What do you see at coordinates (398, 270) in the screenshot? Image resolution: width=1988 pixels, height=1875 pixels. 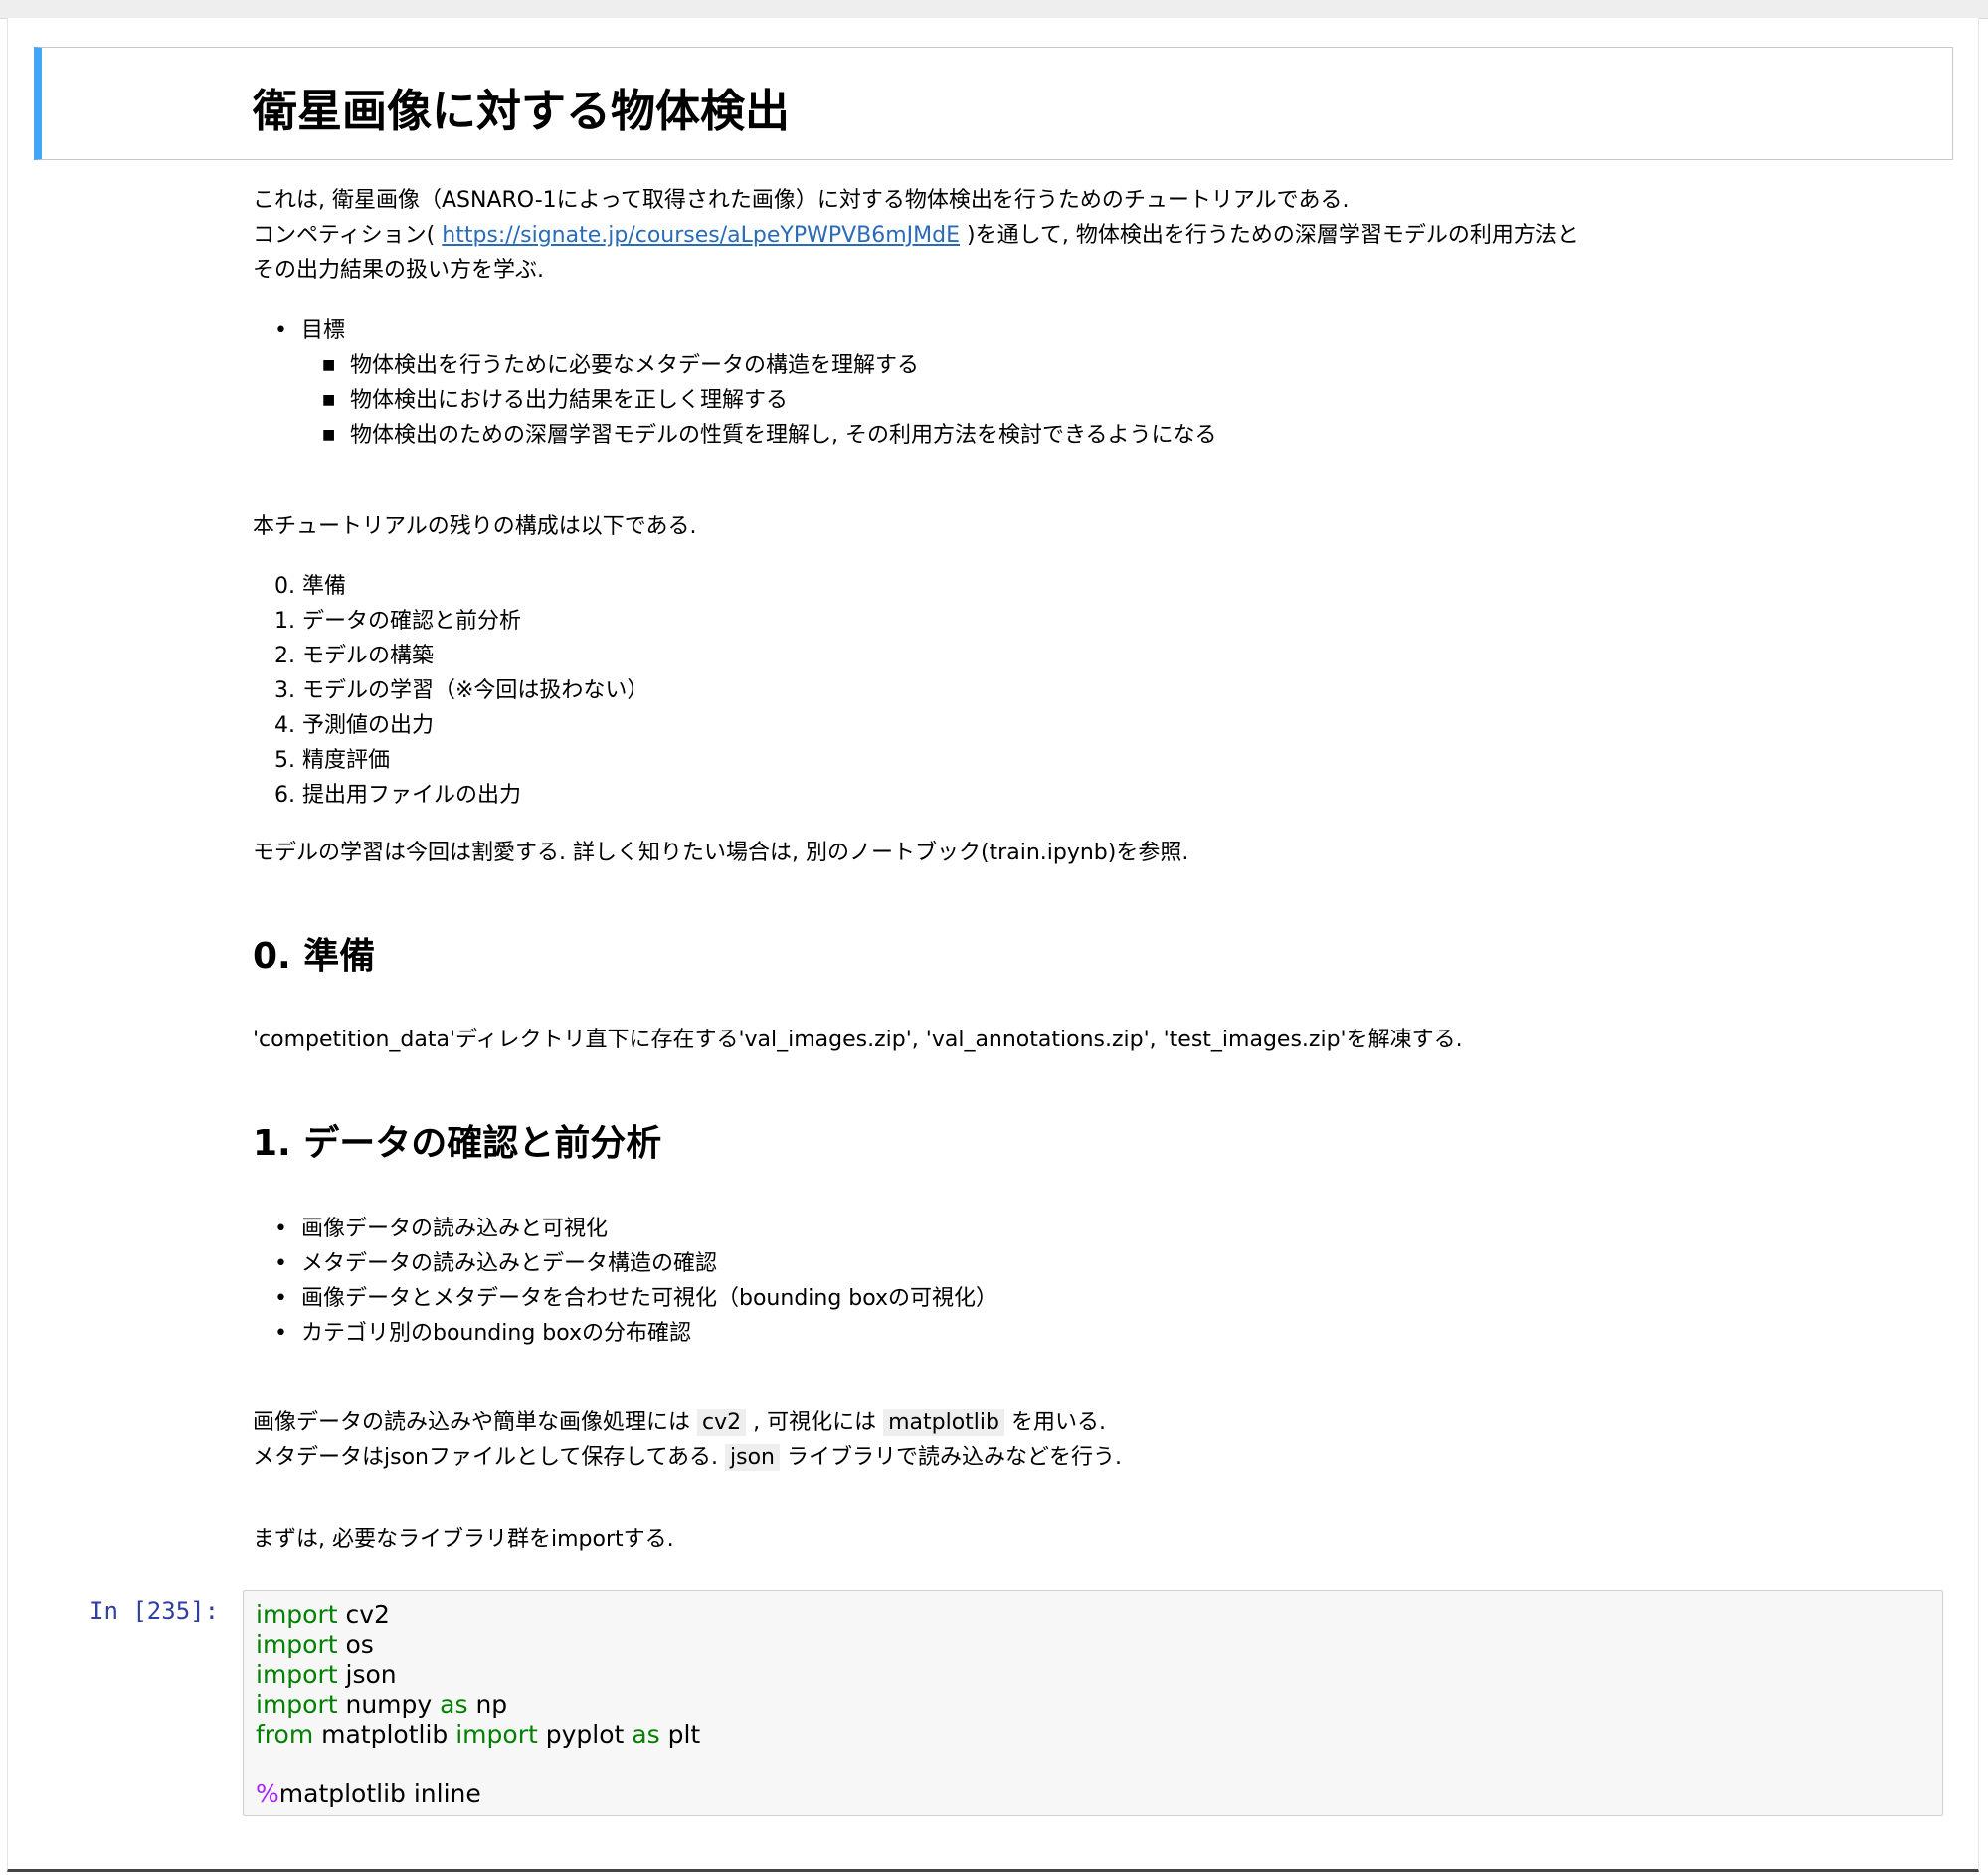 I see `intro-line-3: その出力結果の扱い方を学ぶ.` at bounding box center [398, 270].